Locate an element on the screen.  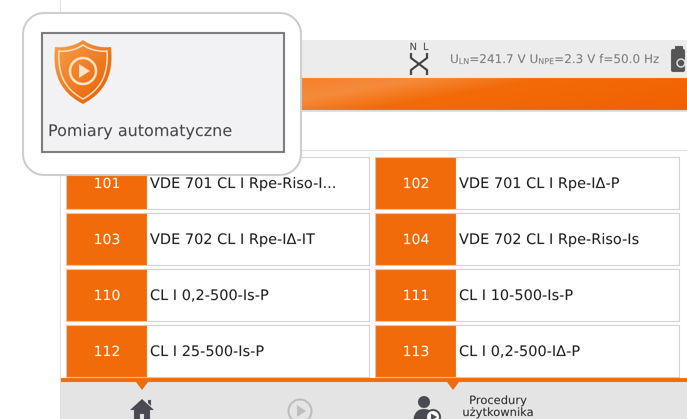
wiring-label: N is located at coordinates (413, 48).